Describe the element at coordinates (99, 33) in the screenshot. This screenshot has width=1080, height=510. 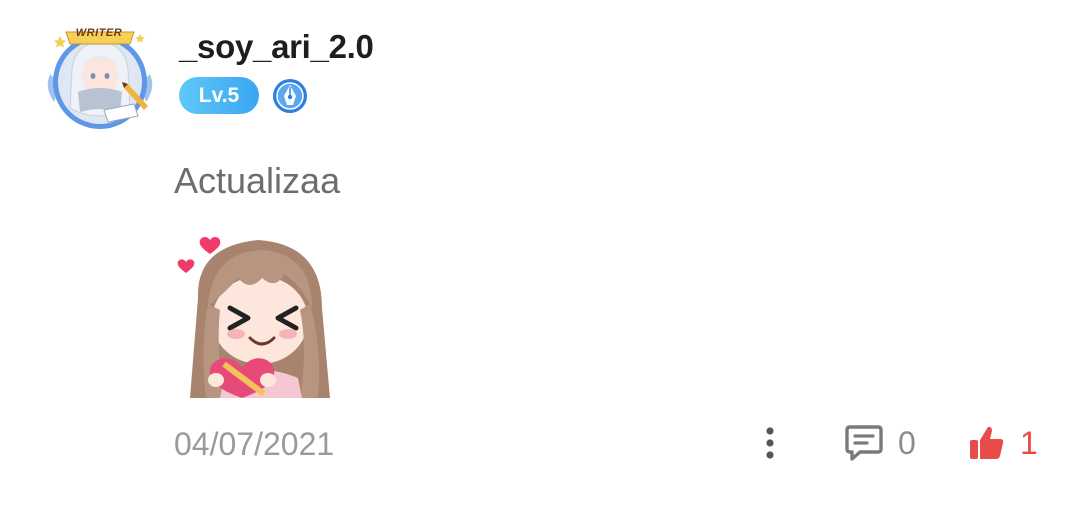
I see `avatar-frame-label: WRITER` at that location.